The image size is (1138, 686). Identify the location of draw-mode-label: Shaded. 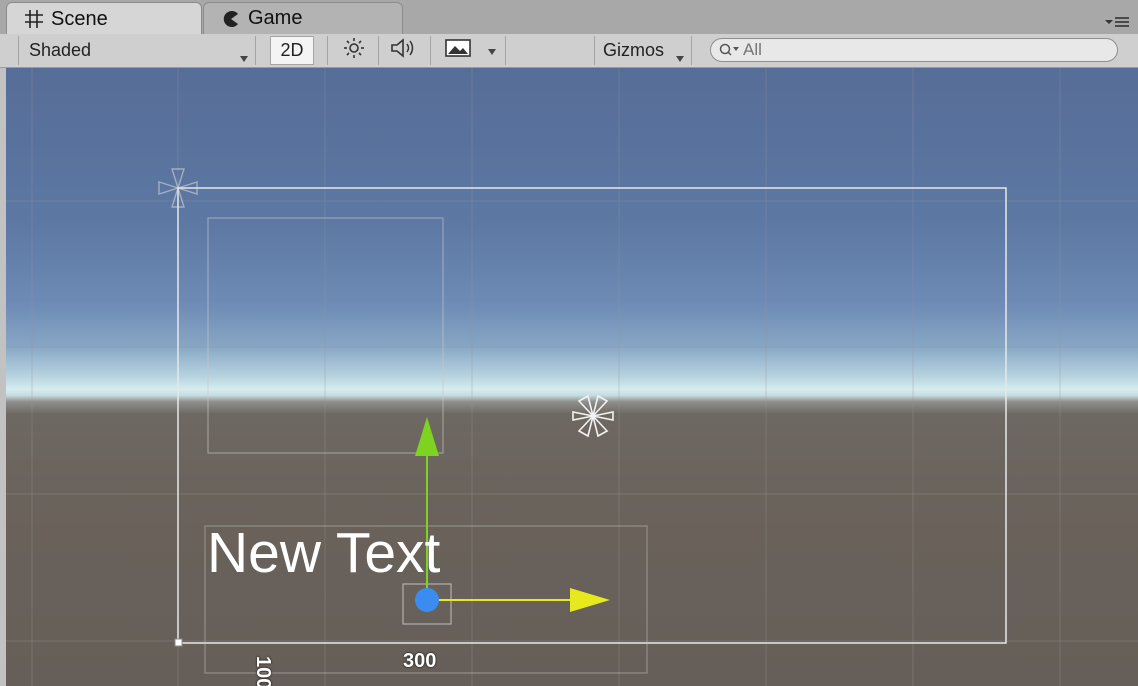
(60, 50).